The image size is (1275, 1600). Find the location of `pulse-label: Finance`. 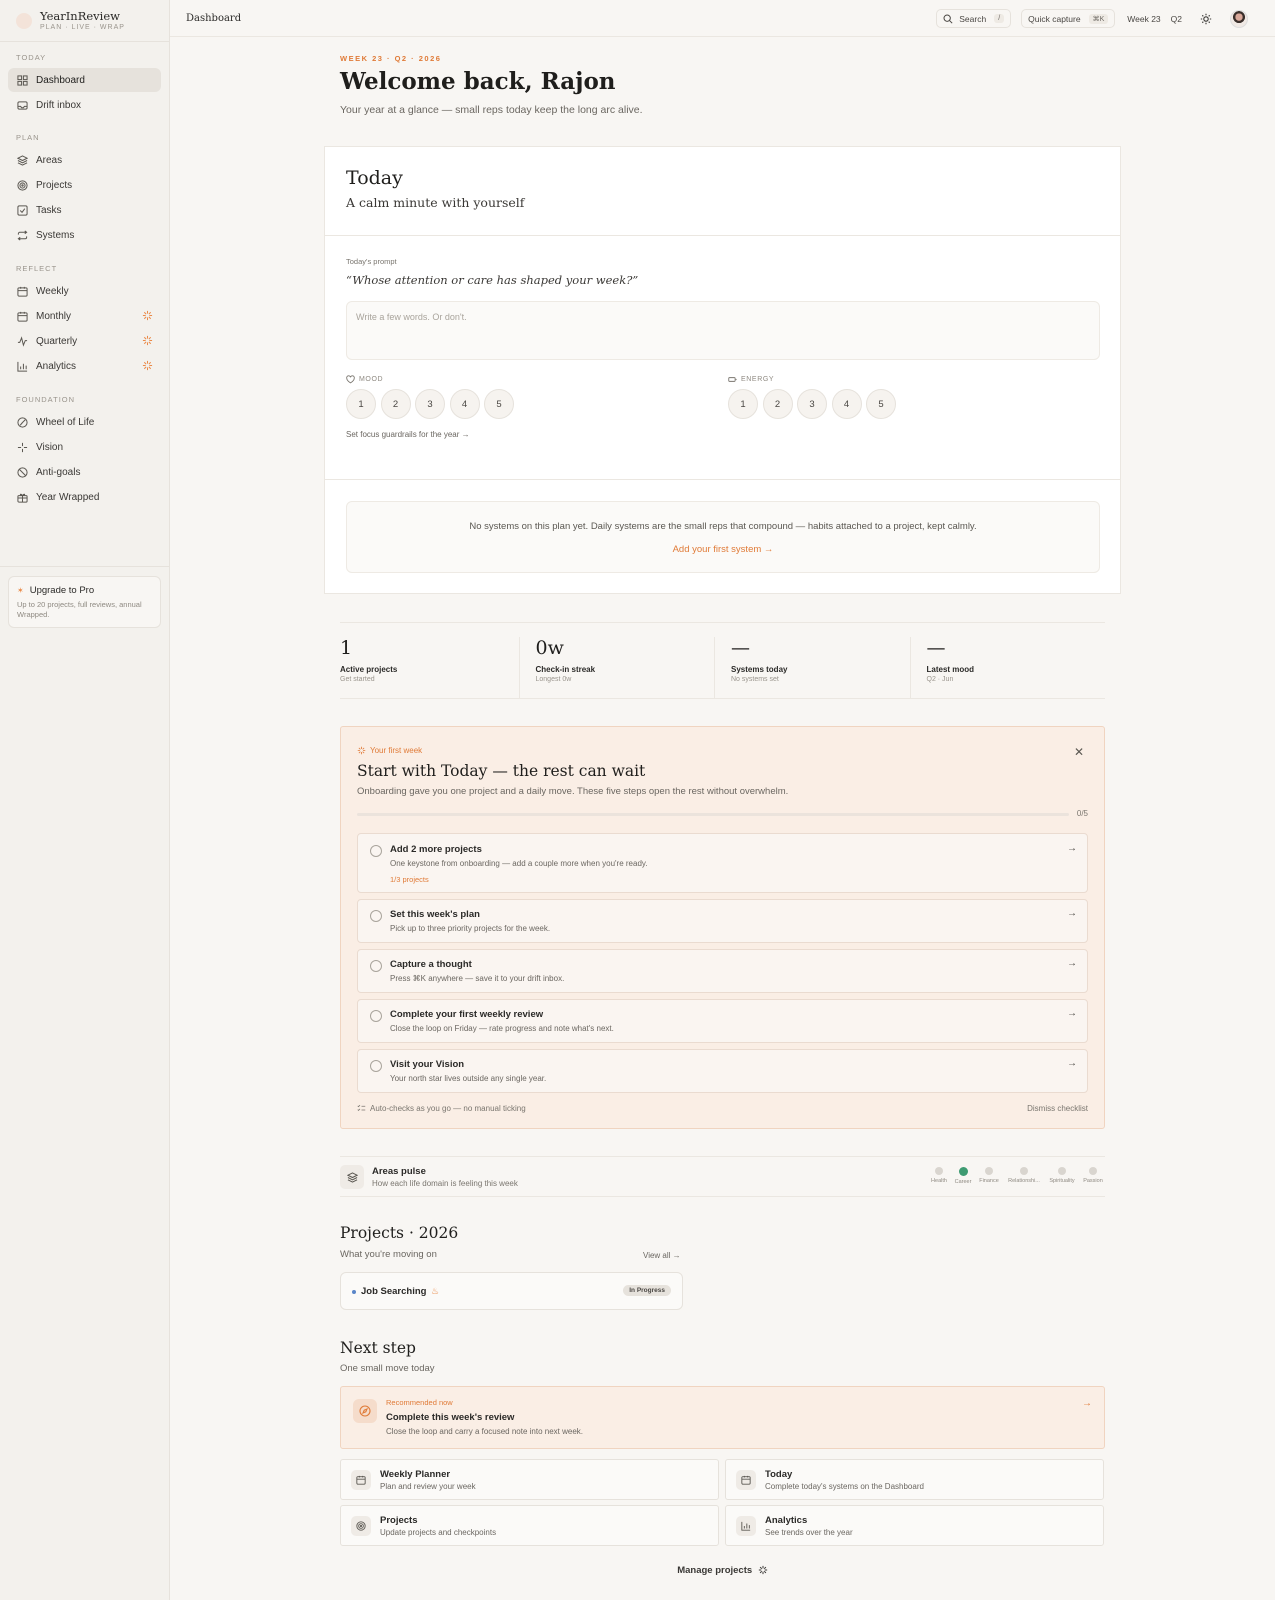

pulse-label: Finance is located at coordinates (989, 1181).